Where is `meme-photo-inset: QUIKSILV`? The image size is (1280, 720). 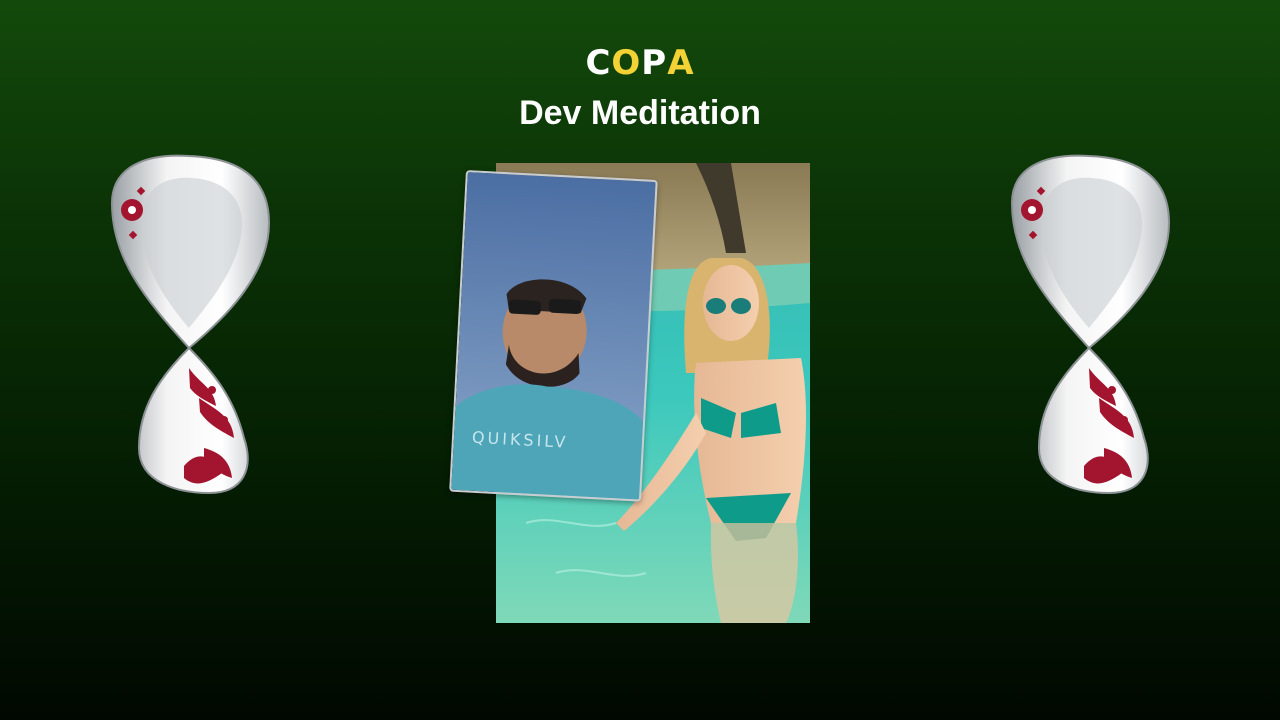
meme-photo-inset: QUIKSILV is located at coordinates (553, 336).